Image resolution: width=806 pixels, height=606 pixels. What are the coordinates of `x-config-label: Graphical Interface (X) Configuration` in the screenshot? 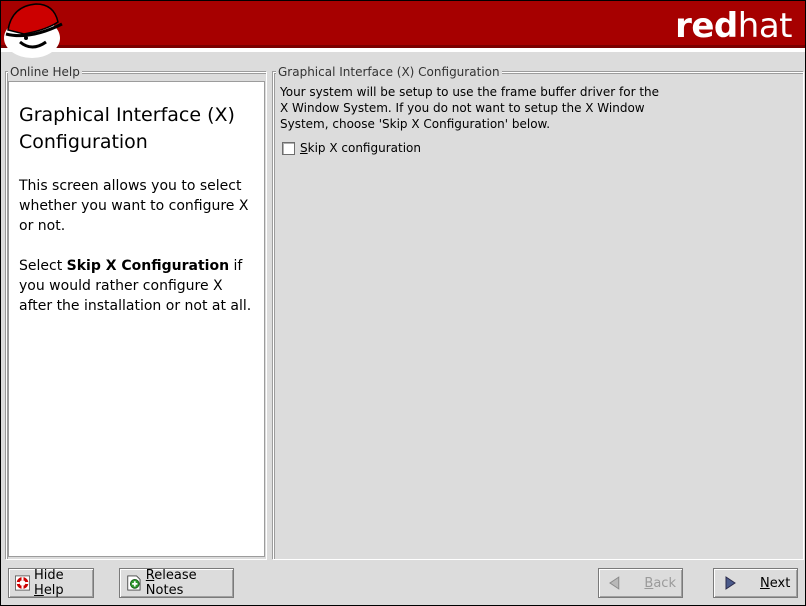 It's located at (389, 72).